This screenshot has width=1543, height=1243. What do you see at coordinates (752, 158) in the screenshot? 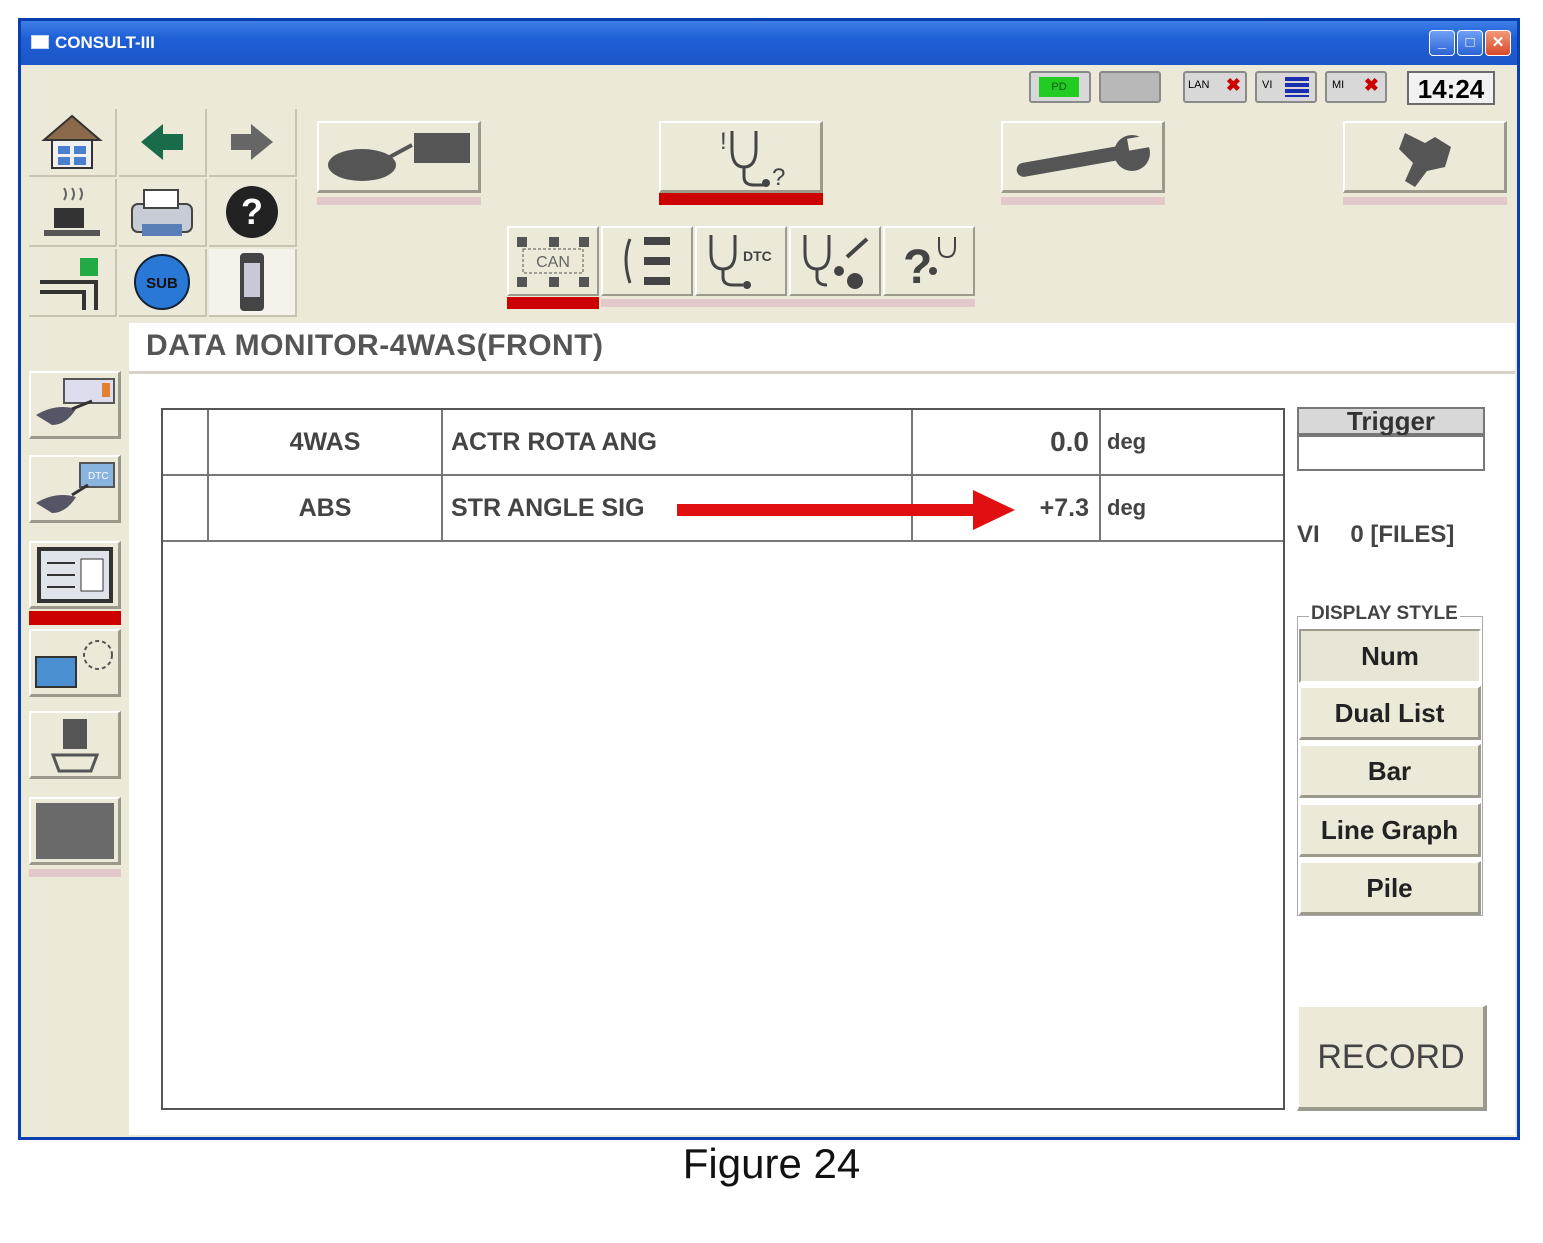
I see `stethoscope-icon: !?` at bounding box center [752, 158].